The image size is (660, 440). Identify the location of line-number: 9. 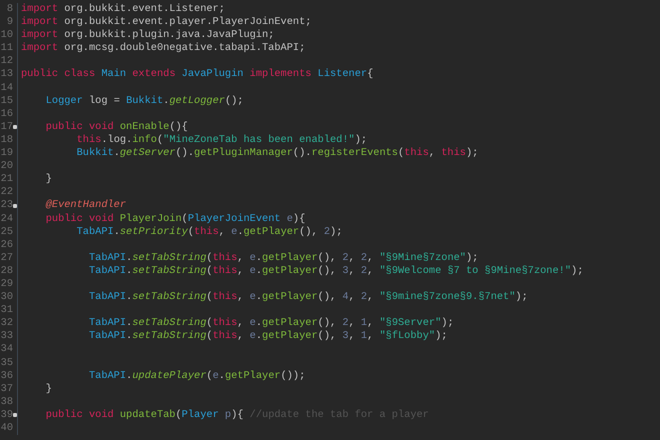
(9, 23).